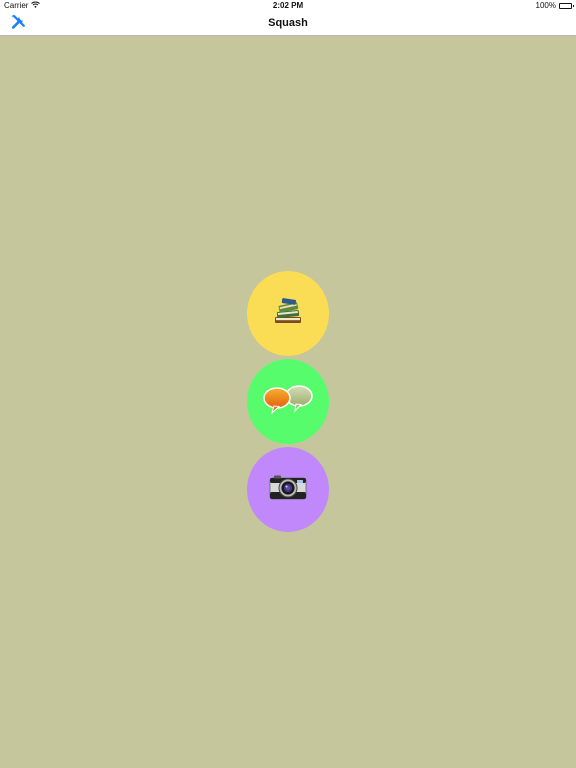 The width and height of the screenshot is (576, 768). I want to click on battery-group: 100%, so click(554, 5).